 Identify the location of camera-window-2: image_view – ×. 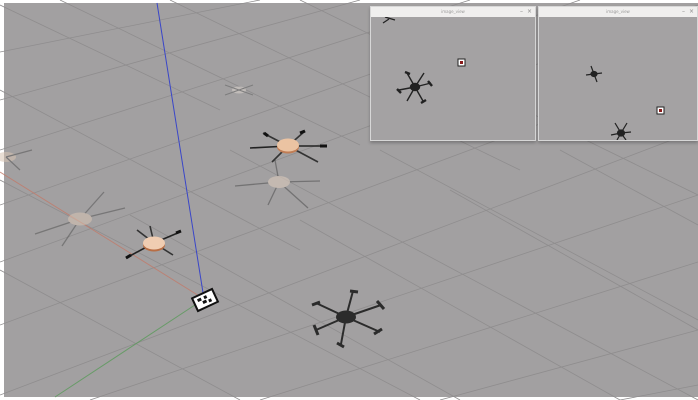
(618, 73).